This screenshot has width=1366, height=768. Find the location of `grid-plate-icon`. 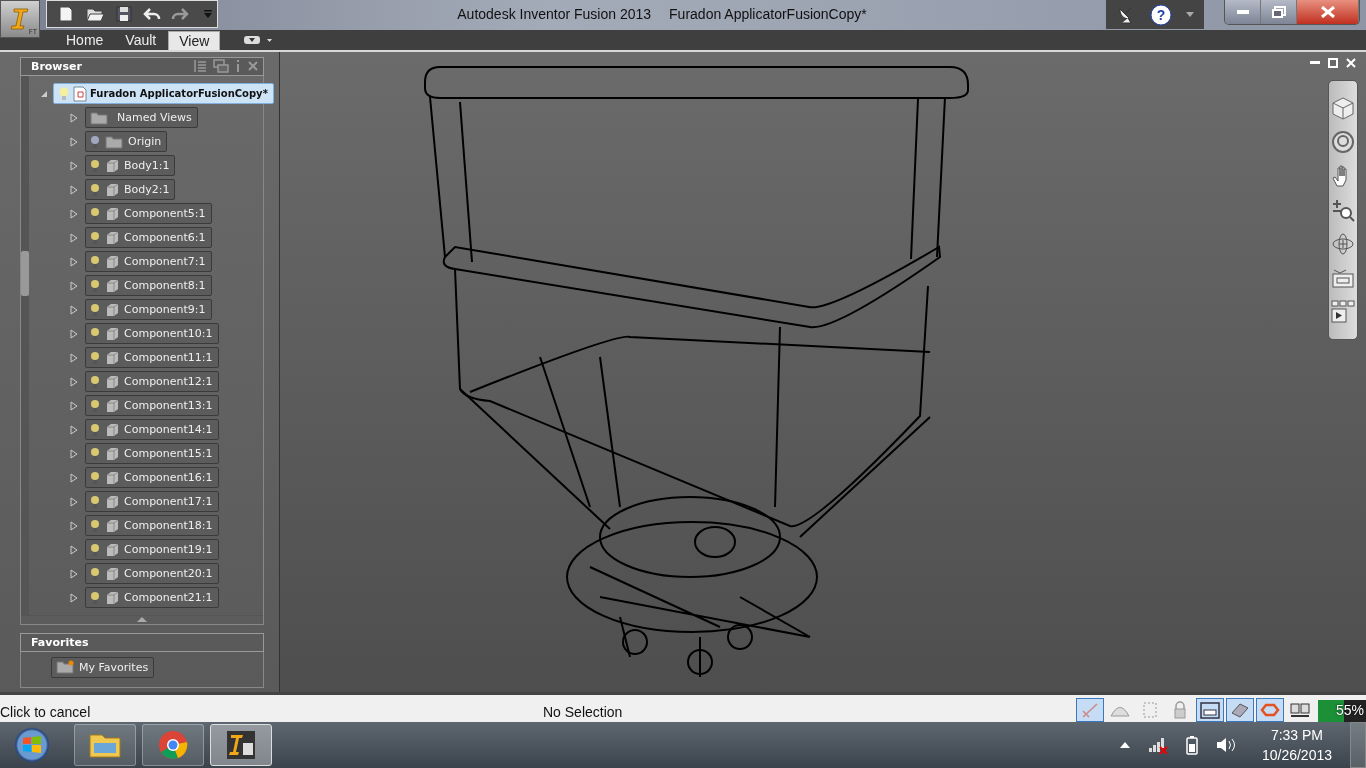

grid-plate-icon is located at coordinates (1240, 710).